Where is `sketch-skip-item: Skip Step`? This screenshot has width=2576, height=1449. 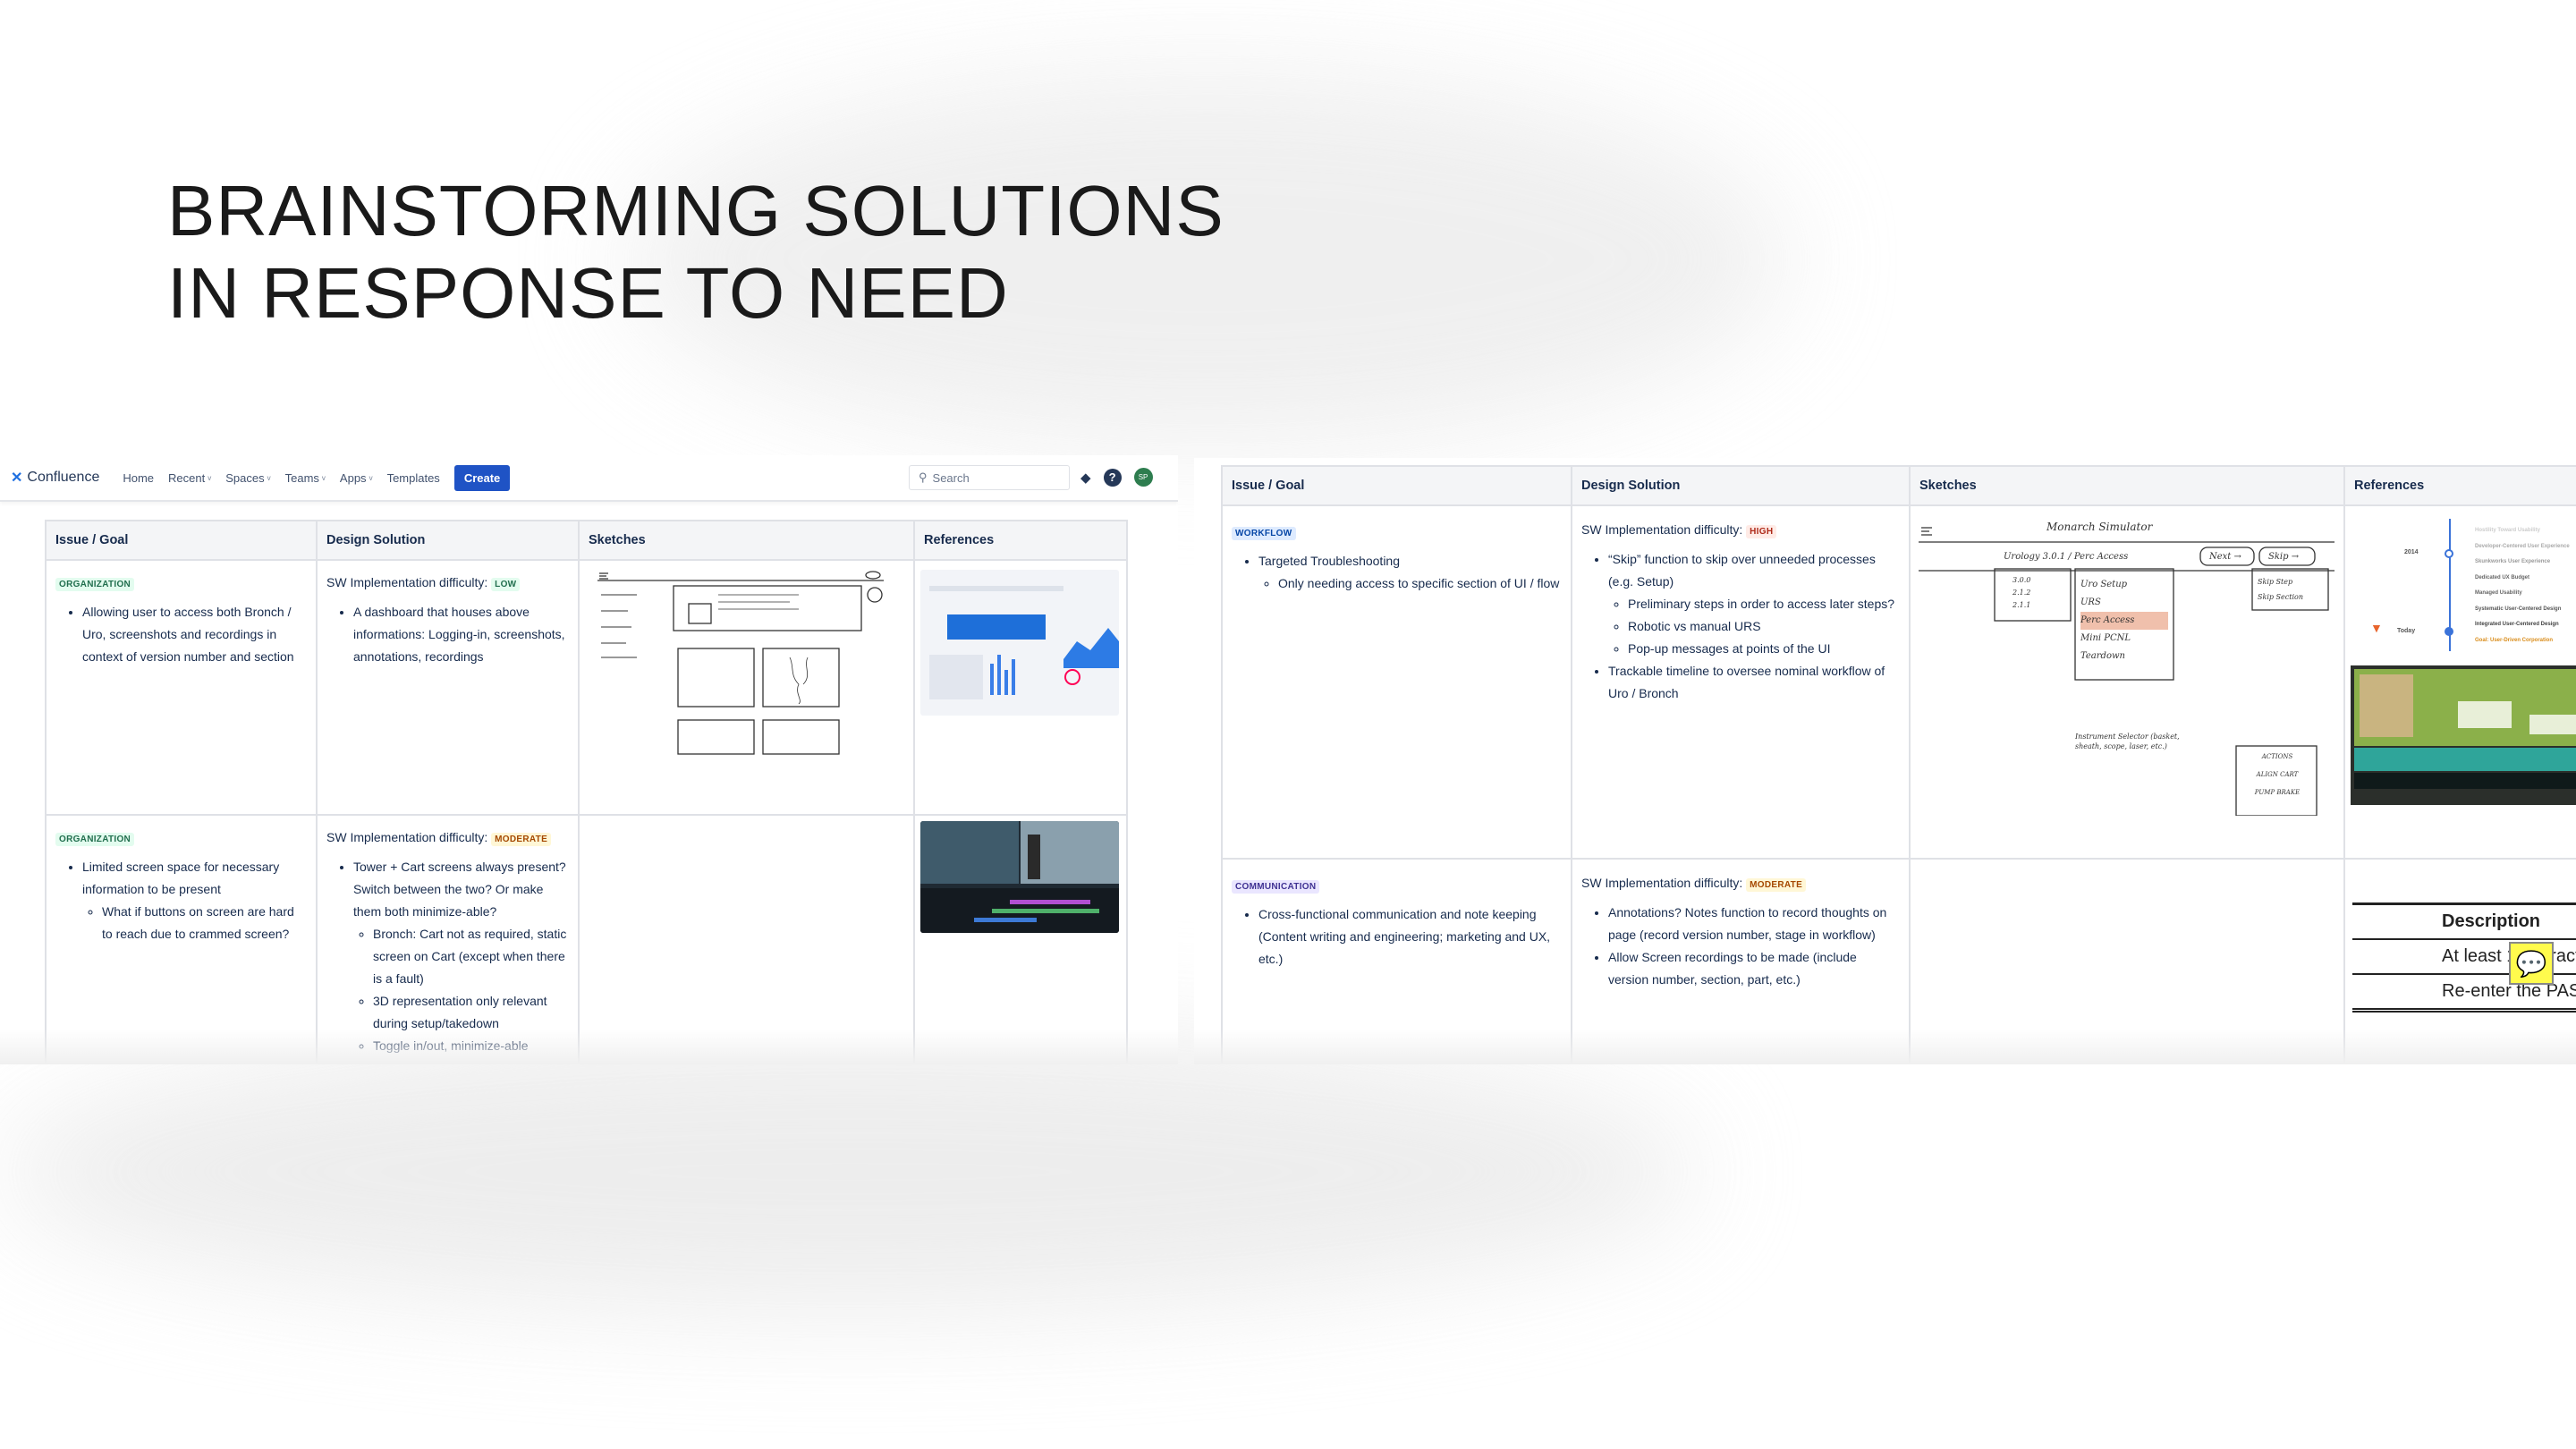 sketch-skip-item: Skip Step is located at coordinates (2275, 582).